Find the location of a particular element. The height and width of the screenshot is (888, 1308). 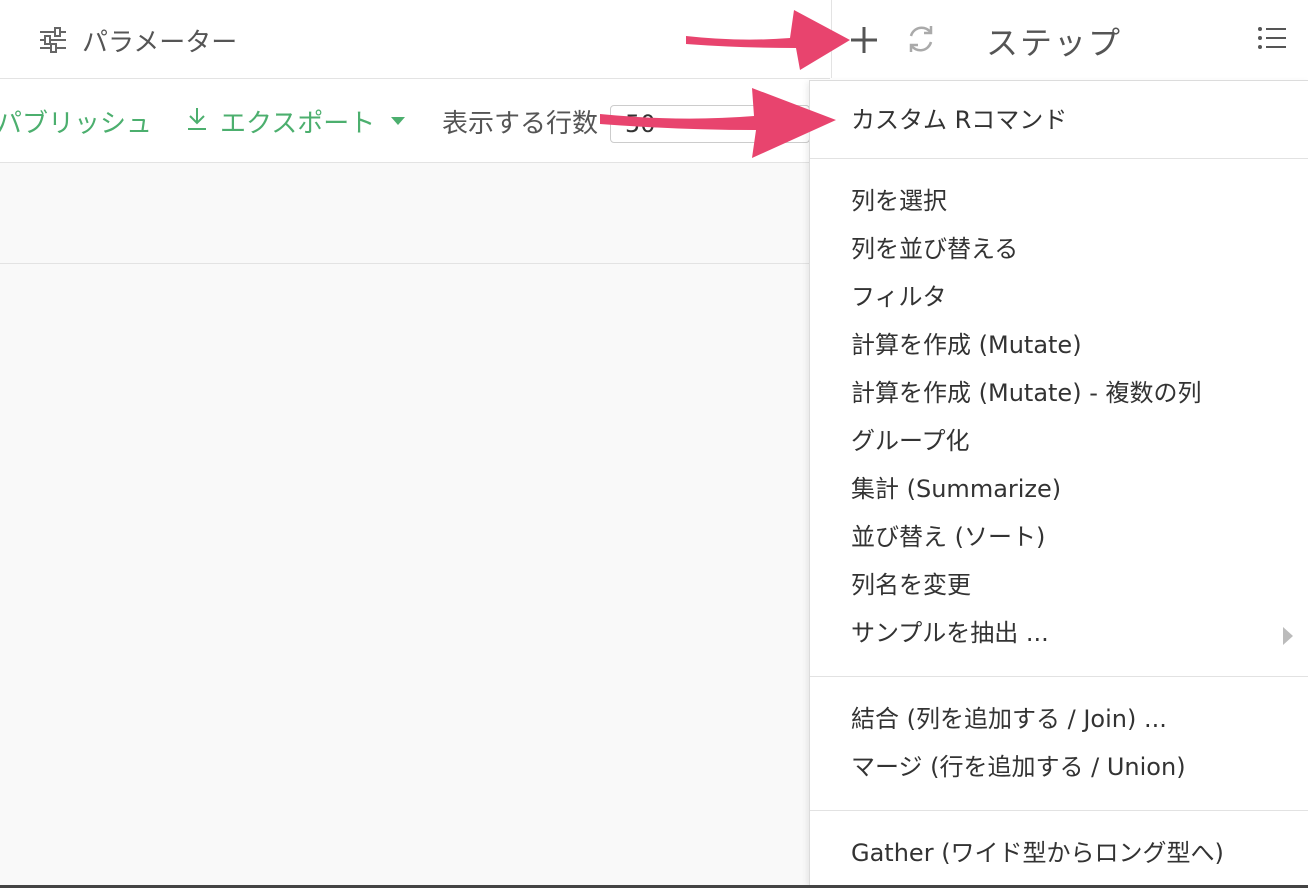

parameters-button: パラメーター is located at coordinates (137, 40).